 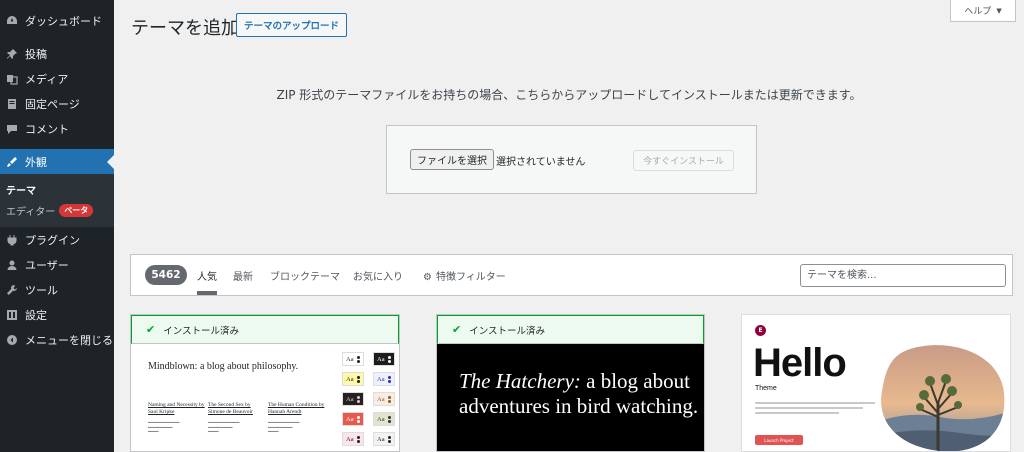 I want to click on feature-filter-button: ⚙ 特徴フィルター, so click(x=464, y=275).